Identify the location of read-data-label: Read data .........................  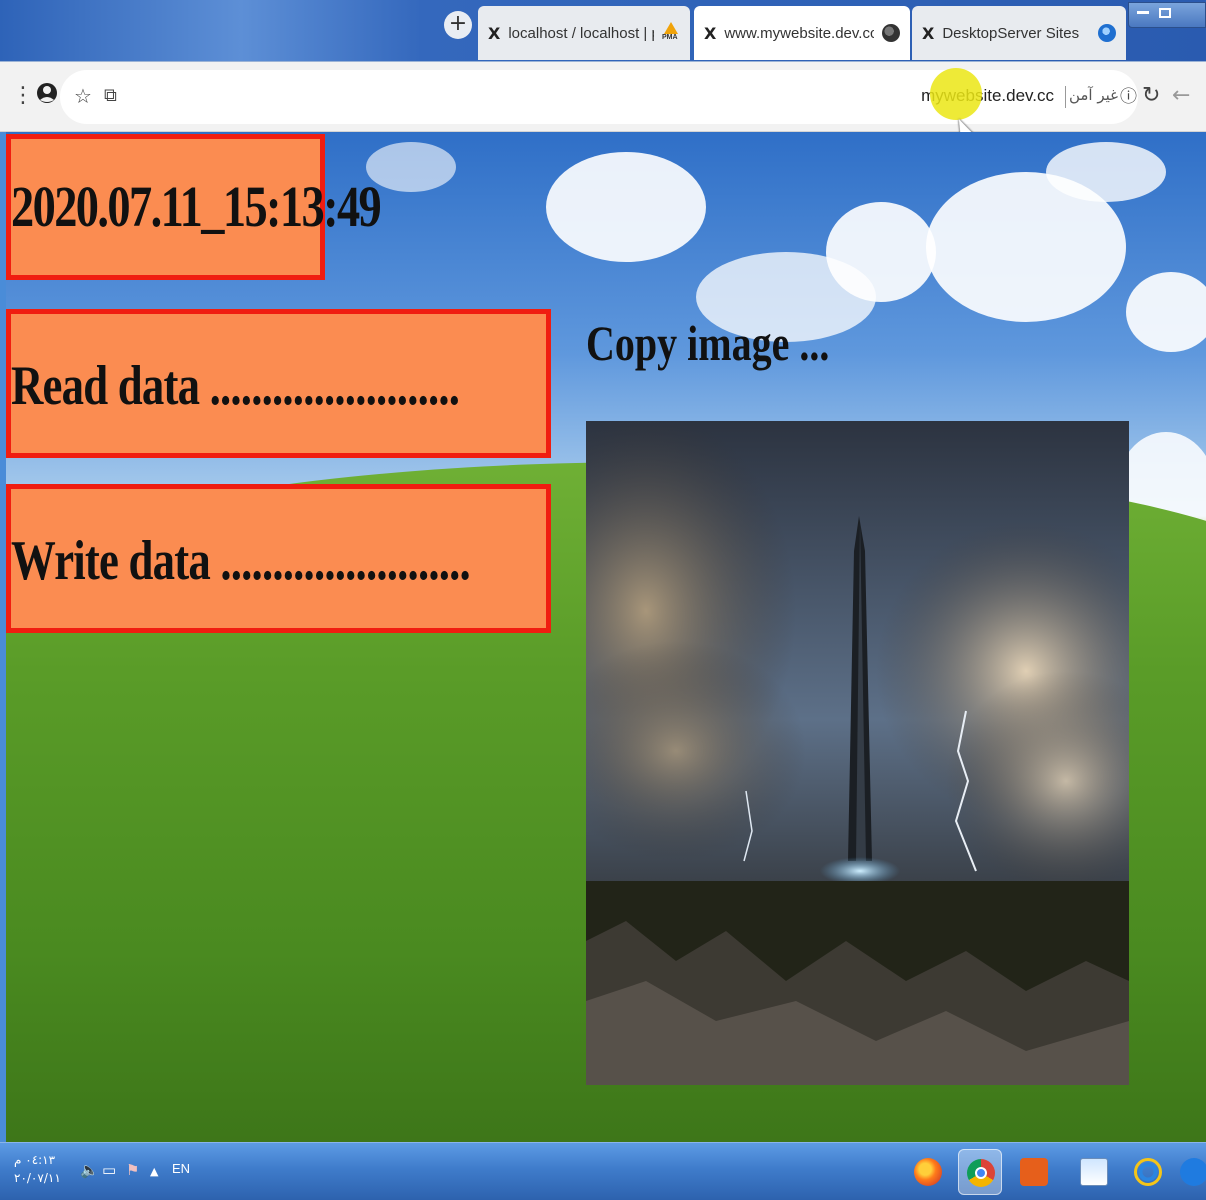
(235, 386).